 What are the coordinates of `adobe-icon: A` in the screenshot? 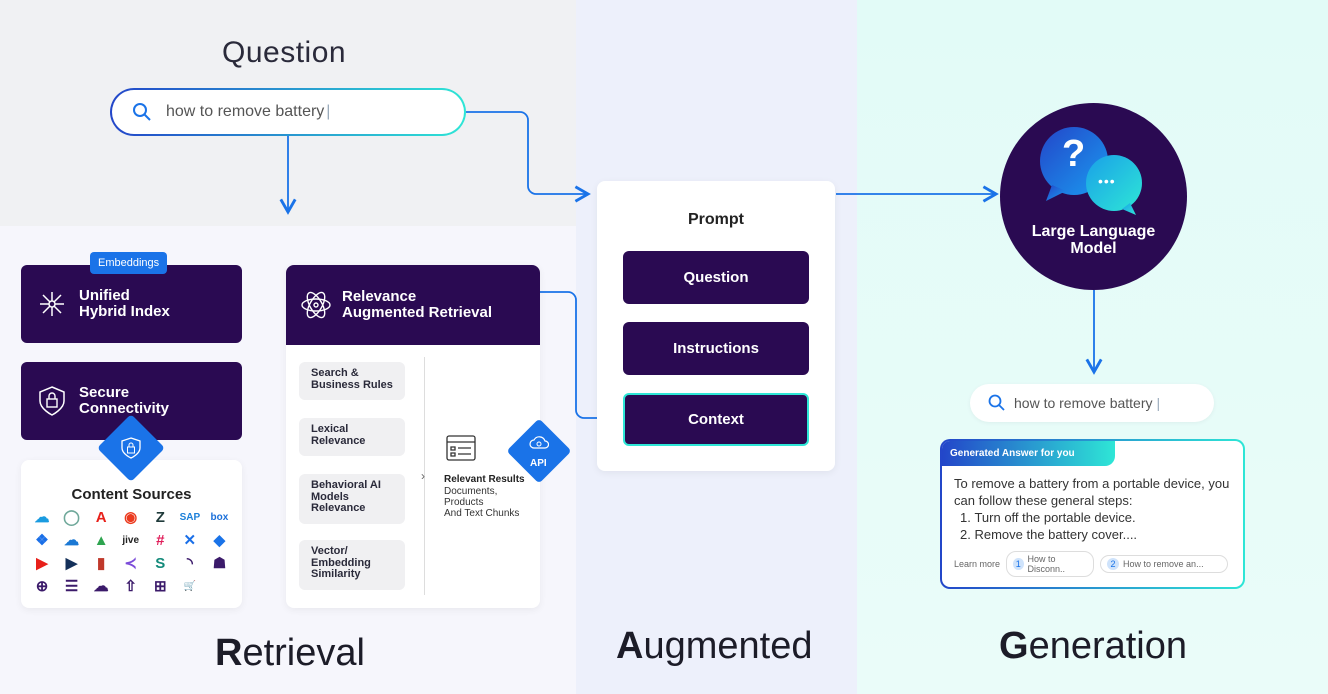 It's located at (101, 517).